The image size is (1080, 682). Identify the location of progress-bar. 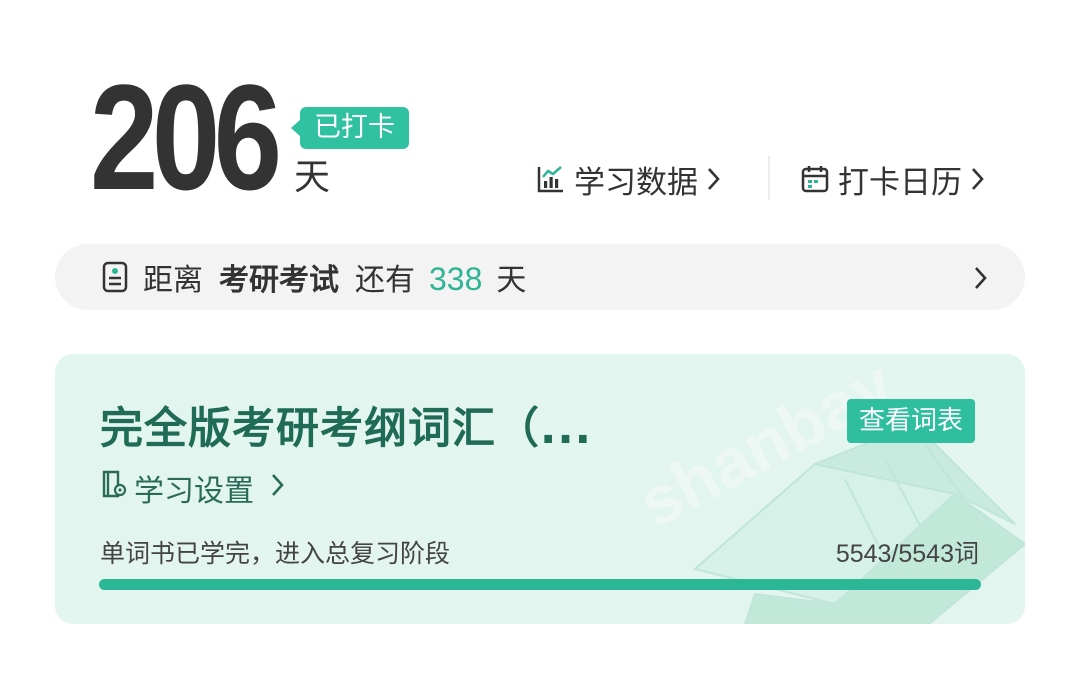
(540, 584).